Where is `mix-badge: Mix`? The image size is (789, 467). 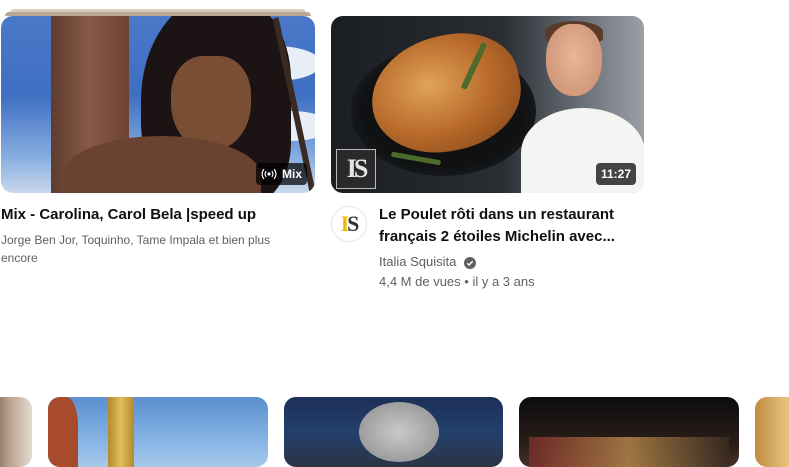
mix-badge: Mix is located at coordinates (281, 174).